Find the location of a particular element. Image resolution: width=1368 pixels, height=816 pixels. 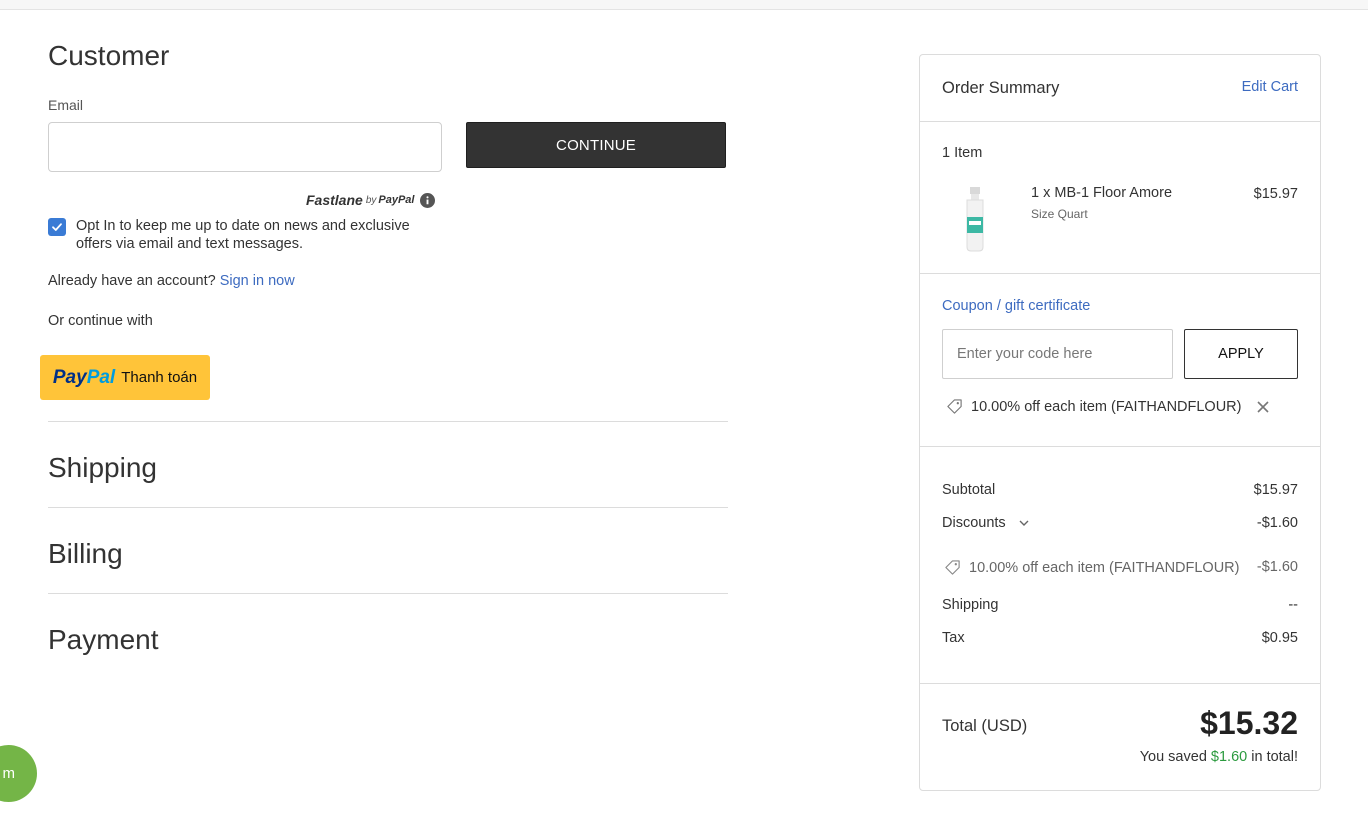

discount-detail: 10.00% off each item (FAITHANDFLOUR) is located at coordinates (1092, 567).